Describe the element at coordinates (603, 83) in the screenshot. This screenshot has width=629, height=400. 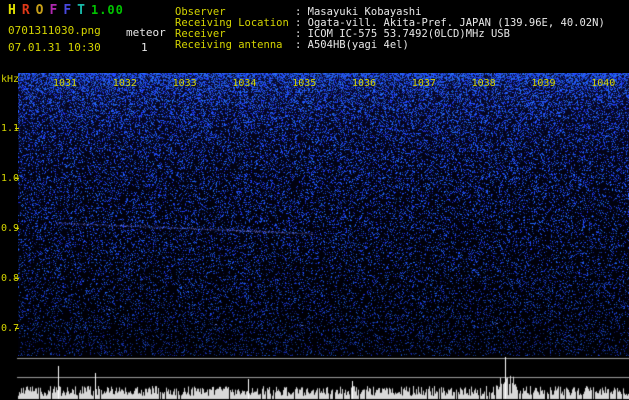
I see `time-tick-label: 1040` at that location.